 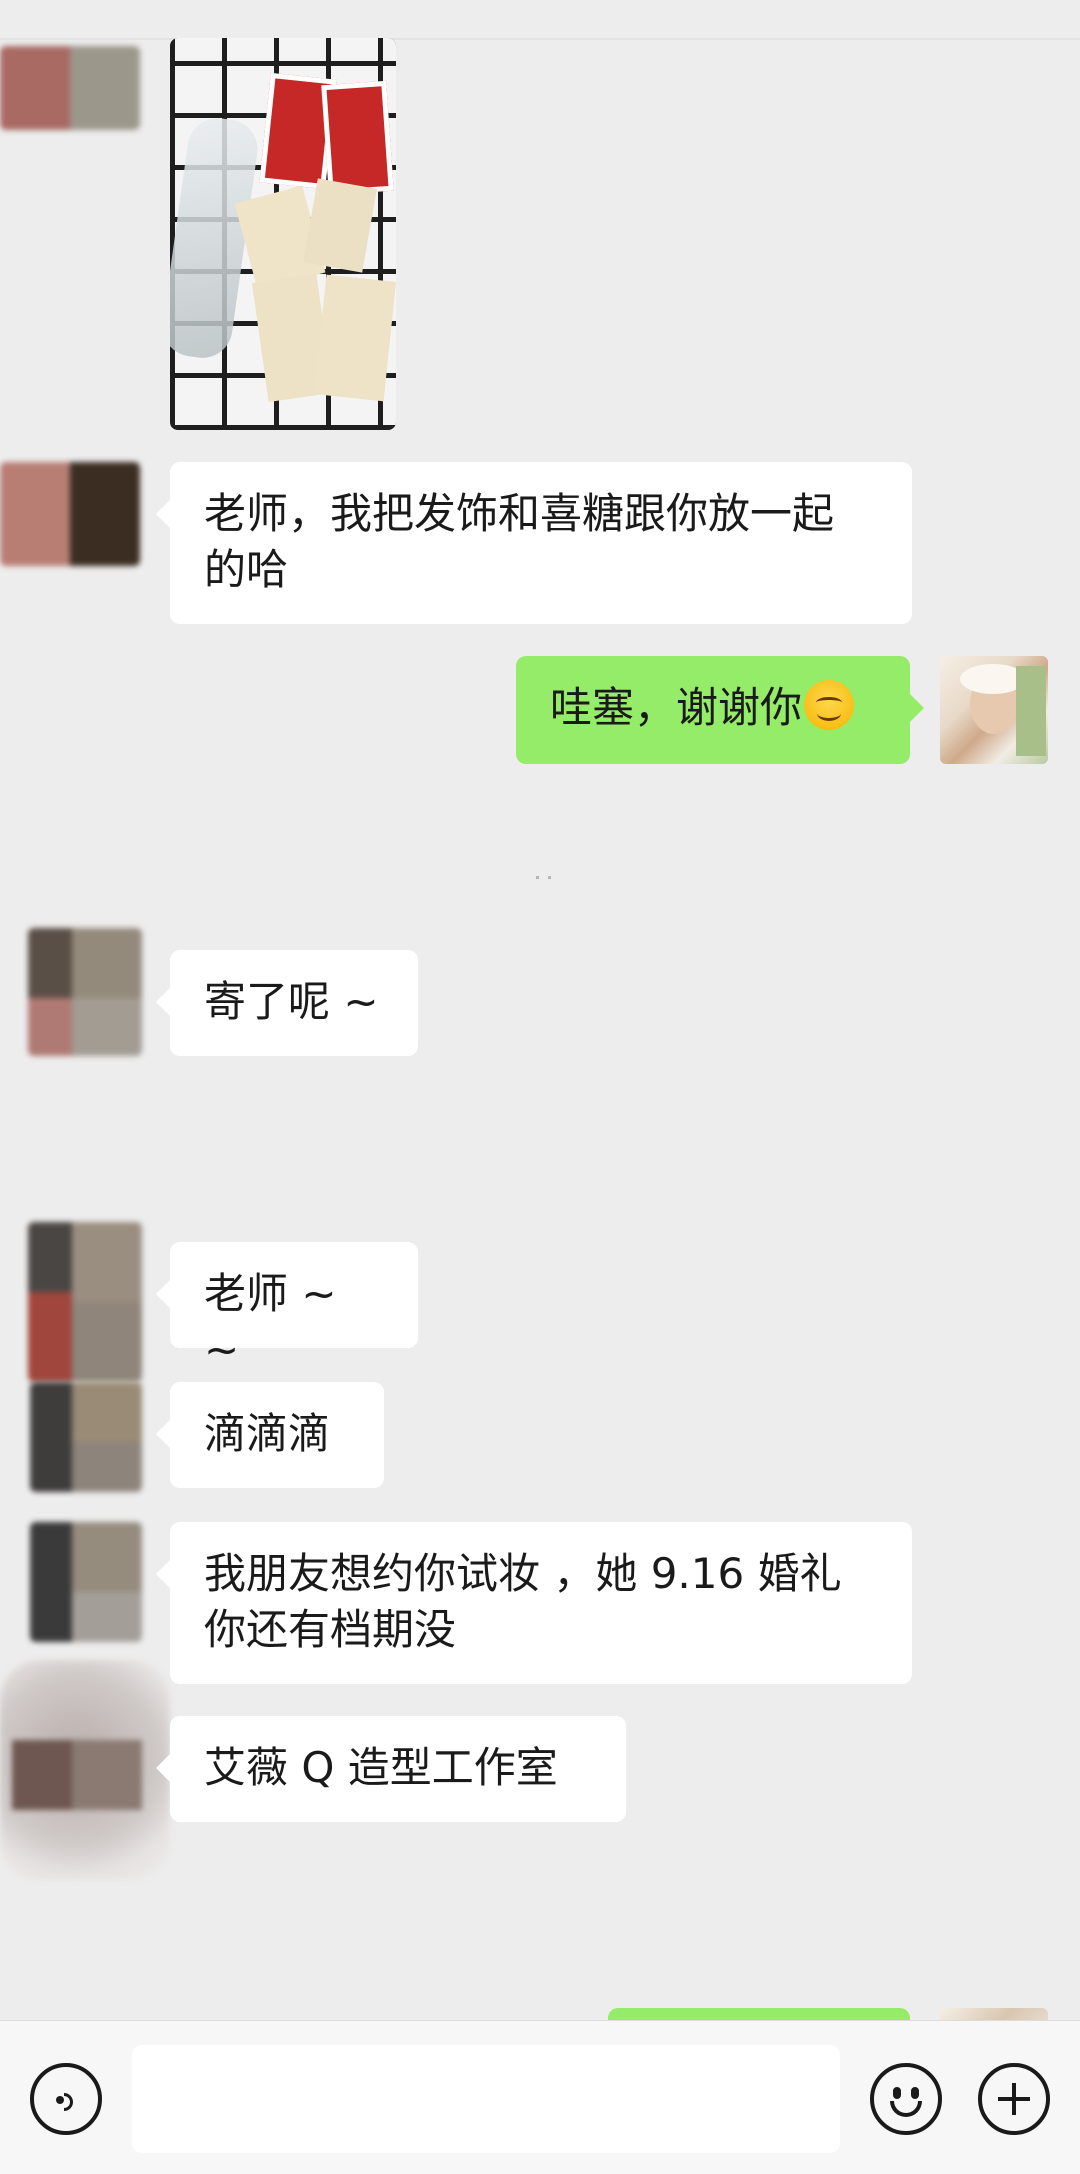 I want to click on message-text-line: 老师，我把发饰和喜糖跟你放一起, so click(x=519, y=513).